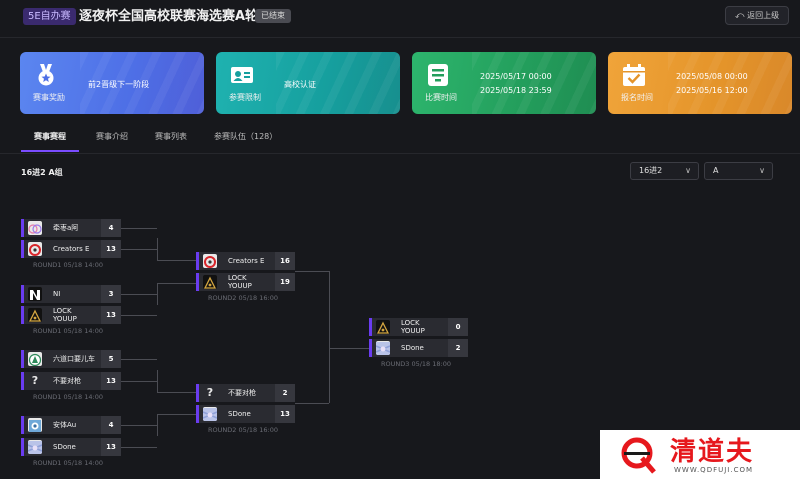 The image size is (800, 479). Describe the element at coordinates (273, 16) in the screenshot. I see `status-badge: 已结束` at that location.